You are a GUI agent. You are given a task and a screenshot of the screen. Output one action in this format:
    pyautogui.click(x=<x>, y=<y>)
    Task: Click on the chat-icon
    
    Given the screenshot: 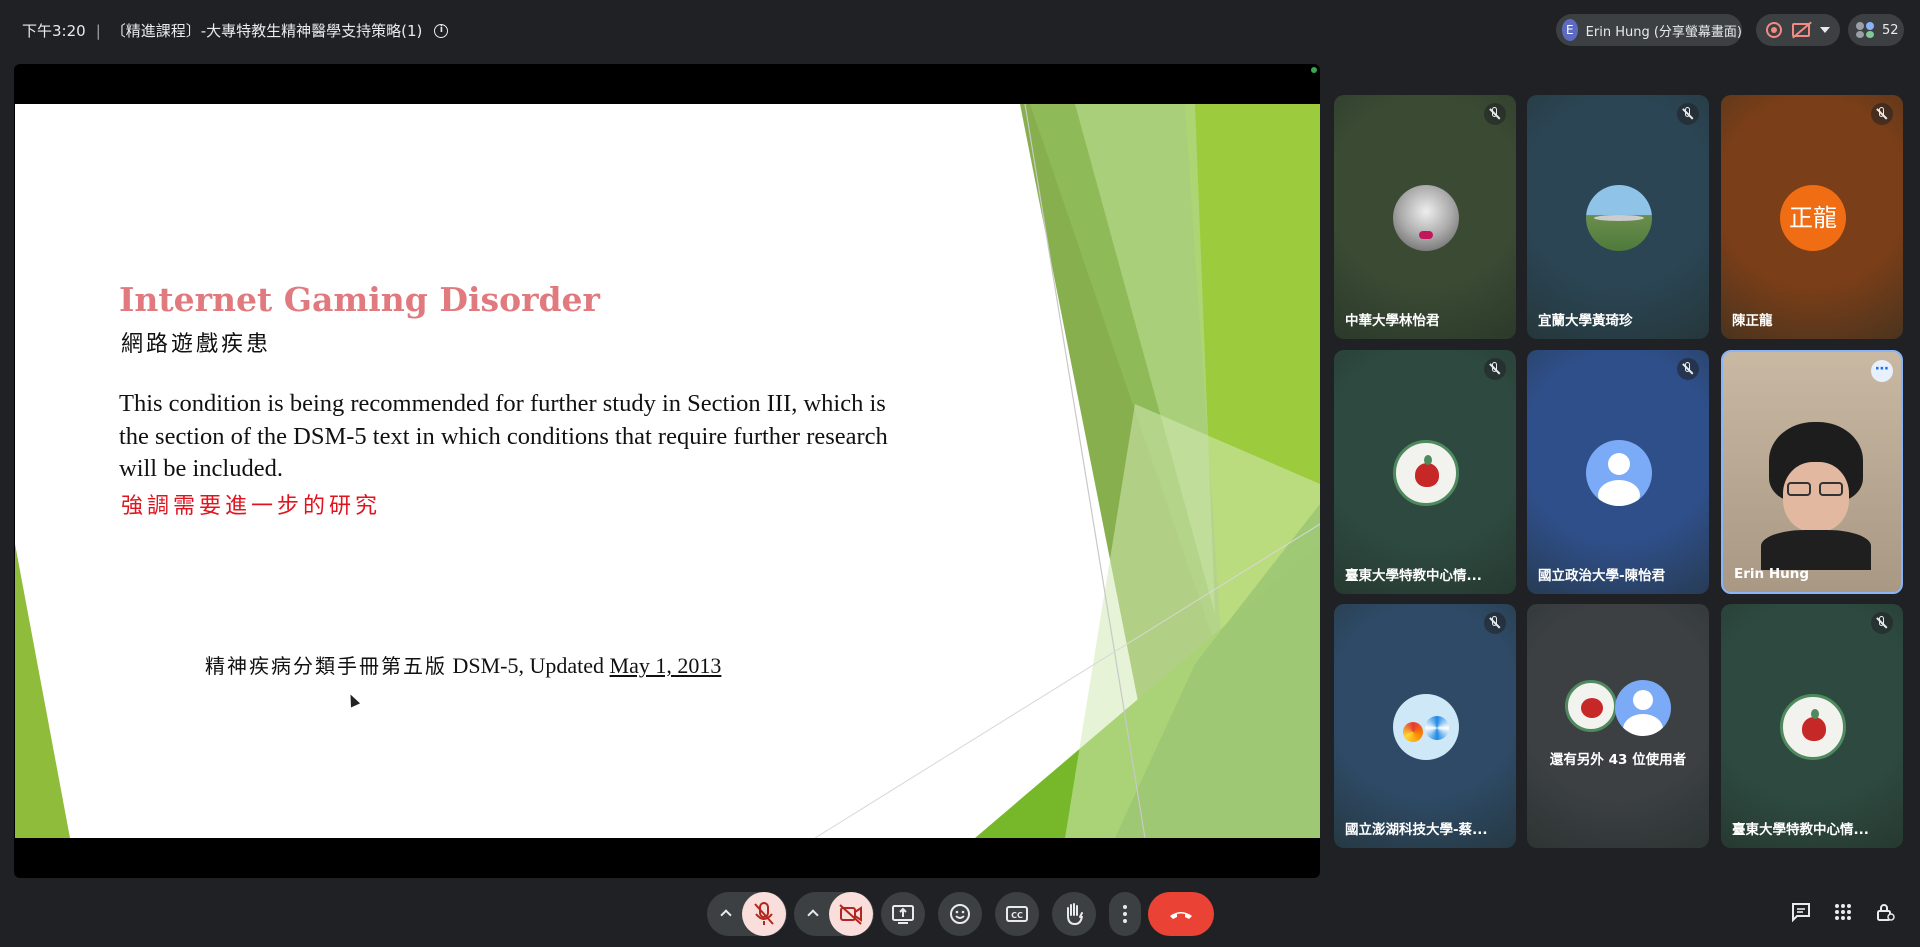 What is the action you would take?
    pyautogui.click(x=1801, y=912)
    